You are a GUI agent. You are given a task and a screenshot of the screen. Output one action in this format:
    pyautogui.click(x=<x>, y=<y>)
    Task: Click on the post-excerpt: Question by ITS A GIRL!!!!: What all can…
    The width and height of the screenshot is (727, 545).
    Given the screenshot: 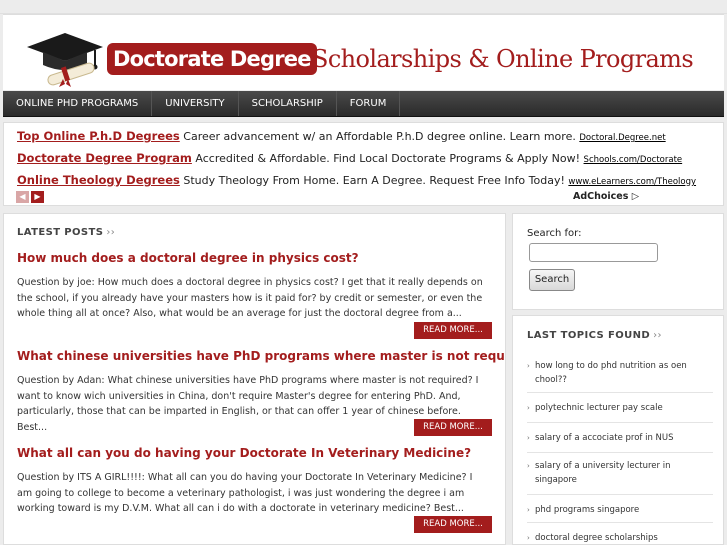 What is the action you would take?
    pyautogui.click(x=245, y=493)
    